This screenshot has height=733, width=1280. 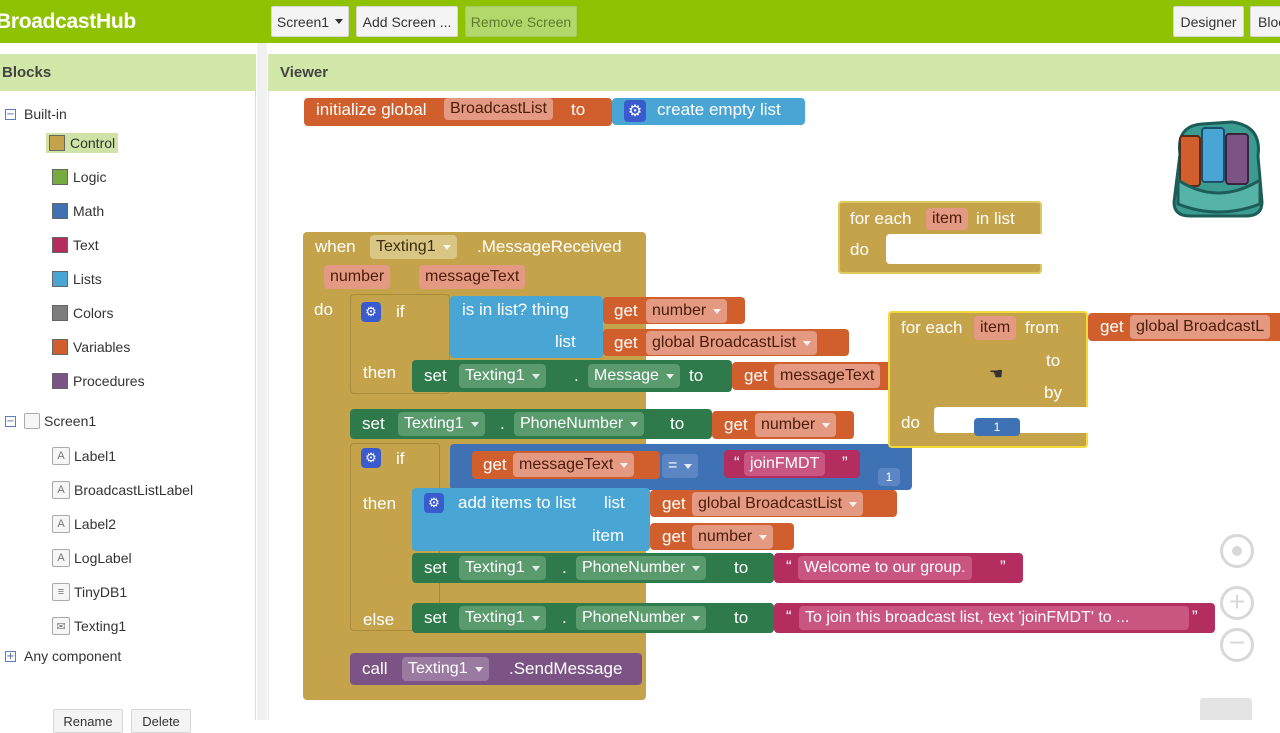 What do you see at coordinates (413, 247) in the screenshot?
I see `event-component-dropdown: Texting1` at bounding box center [413, 247].